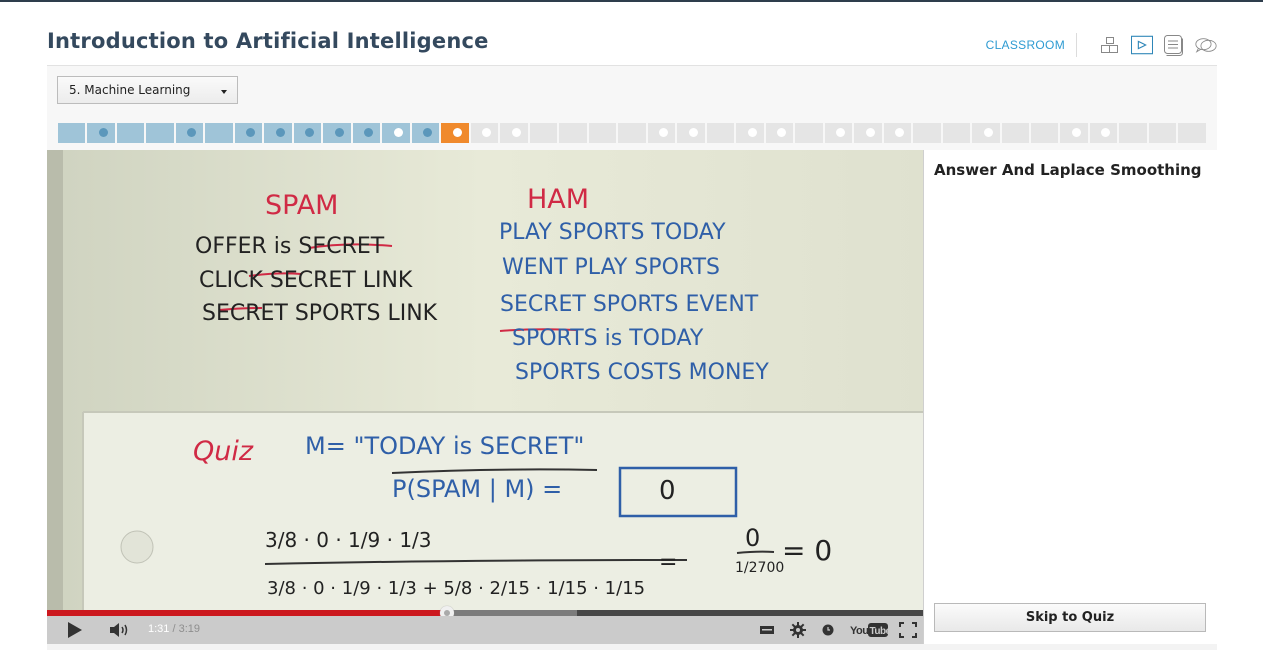  I want to click on bottom-strip, so click(632, 647).